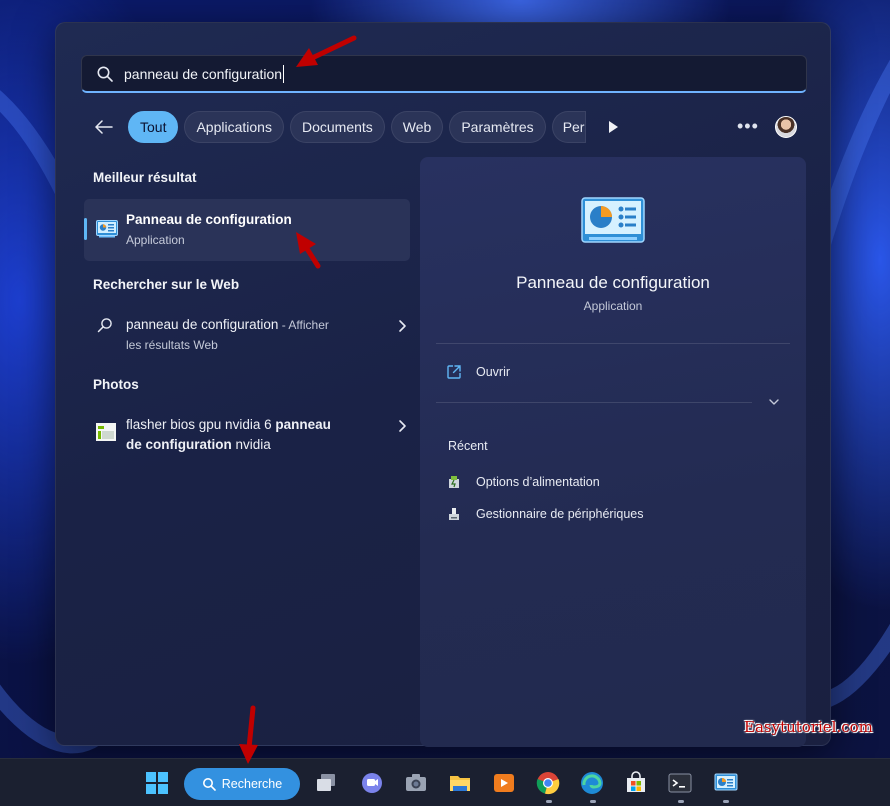  What do you see at coordinates (203, 73) in the screenshot?
I see `search-query-text: panneau de configuration` at bounding box center [203, 73].